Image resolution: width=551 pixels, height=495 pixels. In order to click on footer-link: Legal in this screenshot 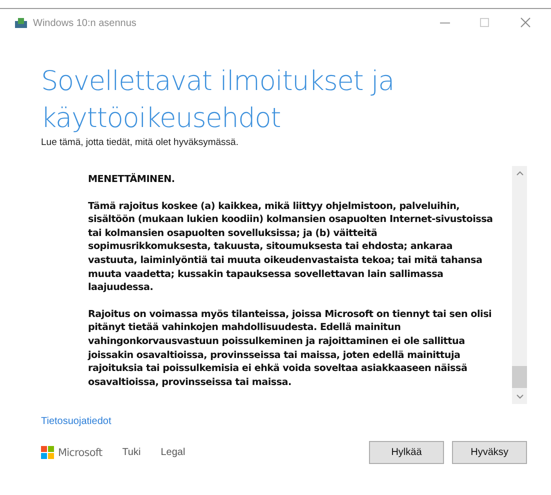, I will do `click(173, 452)`.